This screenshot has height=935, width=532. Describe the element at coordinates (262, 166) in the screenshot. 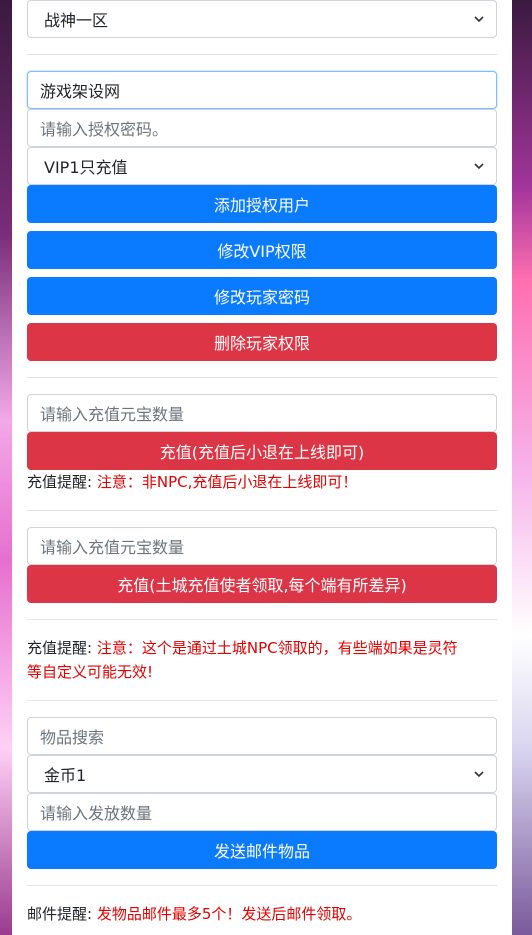

I see `vip-select: VIP1只充值` at that location.